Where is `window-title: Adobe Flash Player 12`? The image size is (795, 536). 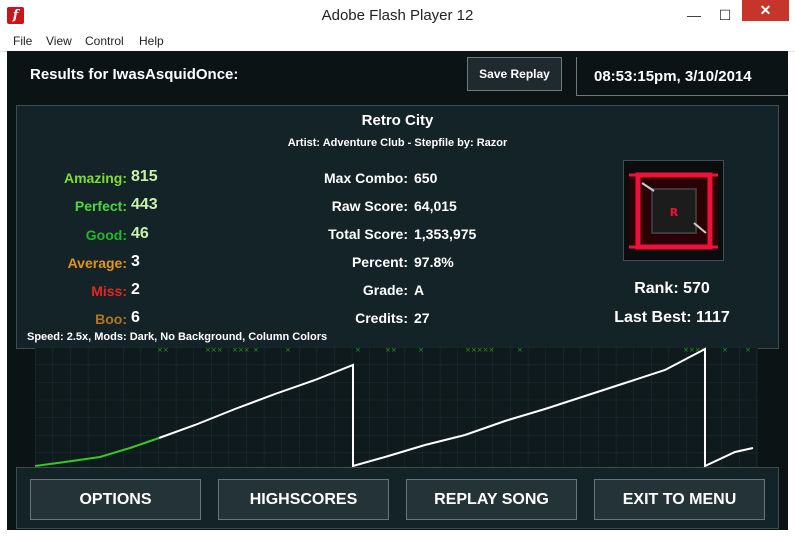
window-title: Adobe Flash Player 12 is located at coordinates (397, 15).